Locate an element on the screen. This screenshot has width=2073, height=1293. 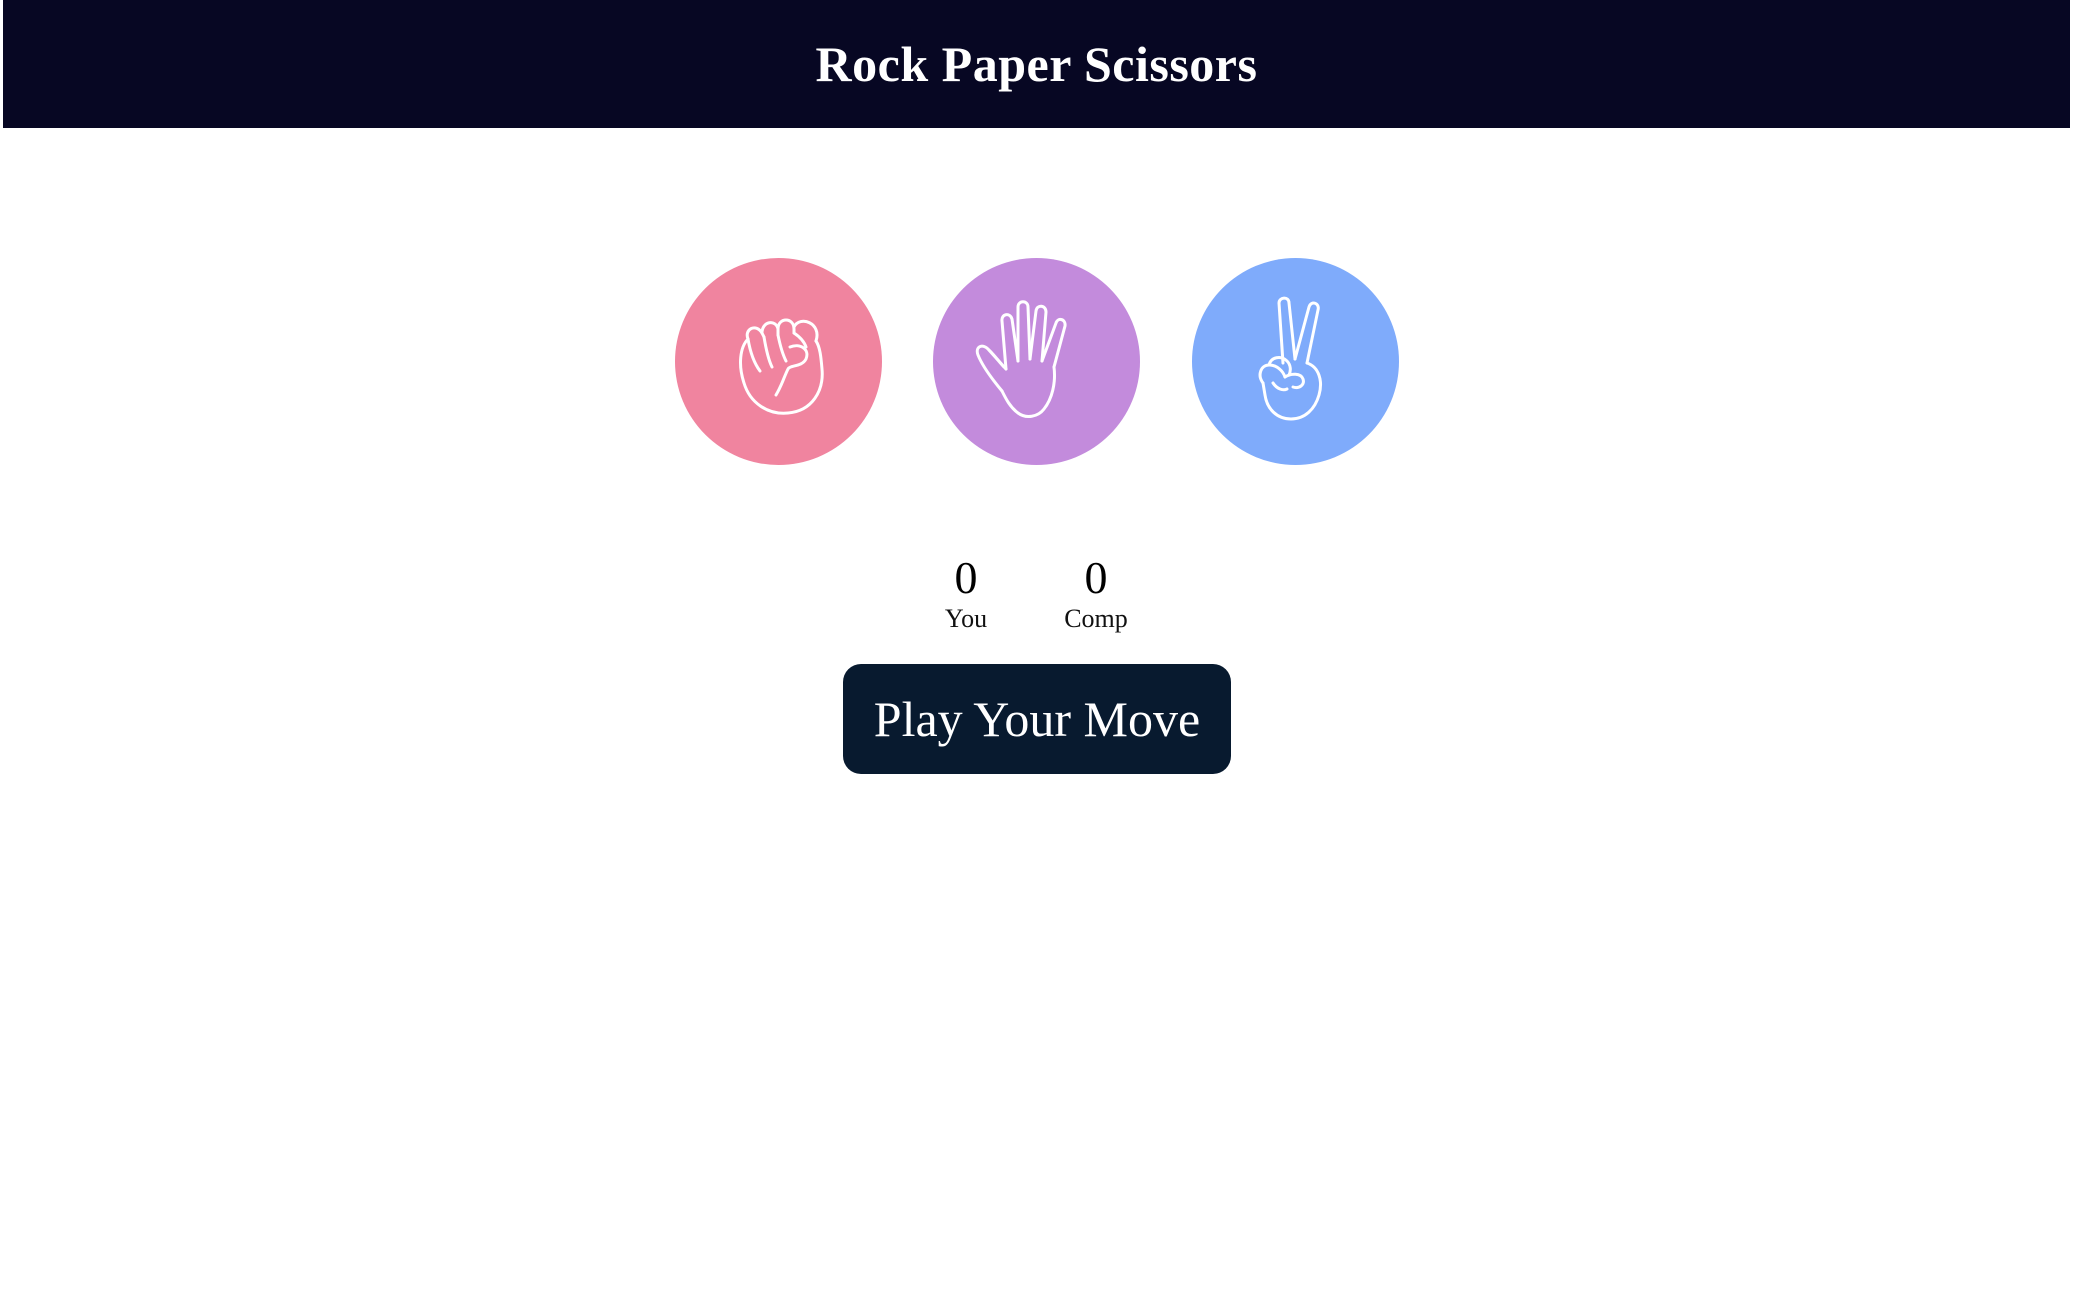
peace-hand-icon is located at coordinates (1290, 358).